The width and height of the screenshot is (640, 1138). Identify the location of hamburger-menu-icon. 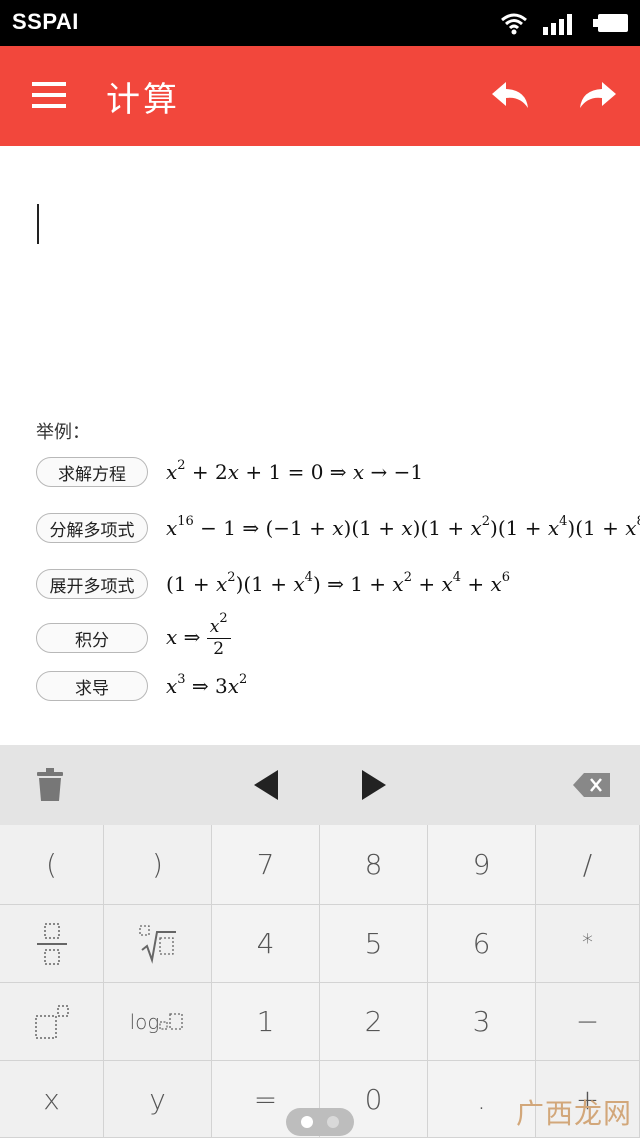
(49, 95).